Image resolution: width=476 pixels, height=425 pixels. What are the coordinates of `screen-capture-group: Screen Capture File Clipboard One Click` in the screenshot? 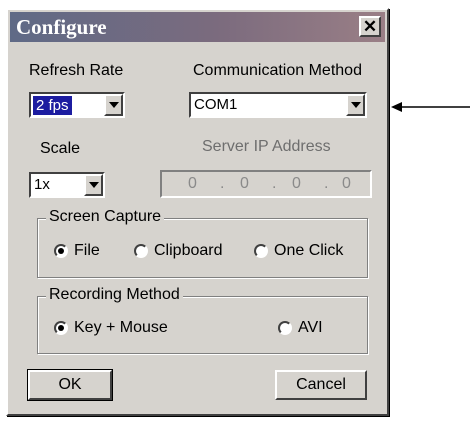 It's located at (202, 243).